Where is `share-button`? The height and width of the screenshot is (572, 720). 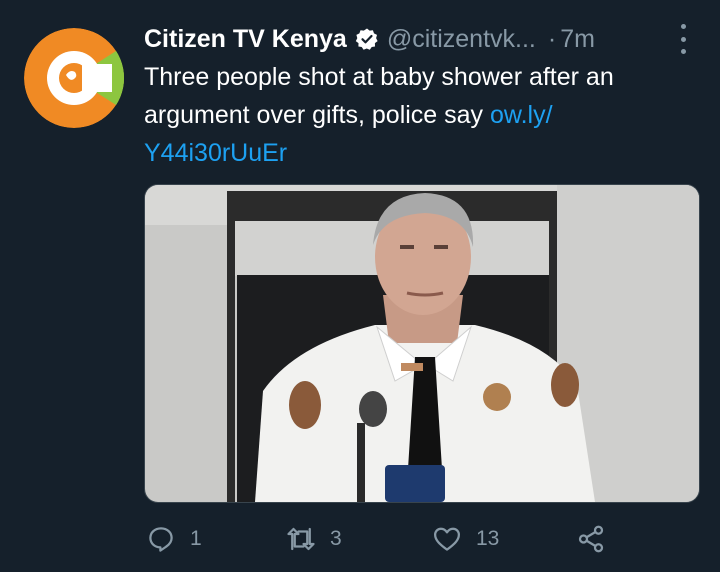 share-button is located at coordinates (591, 539).